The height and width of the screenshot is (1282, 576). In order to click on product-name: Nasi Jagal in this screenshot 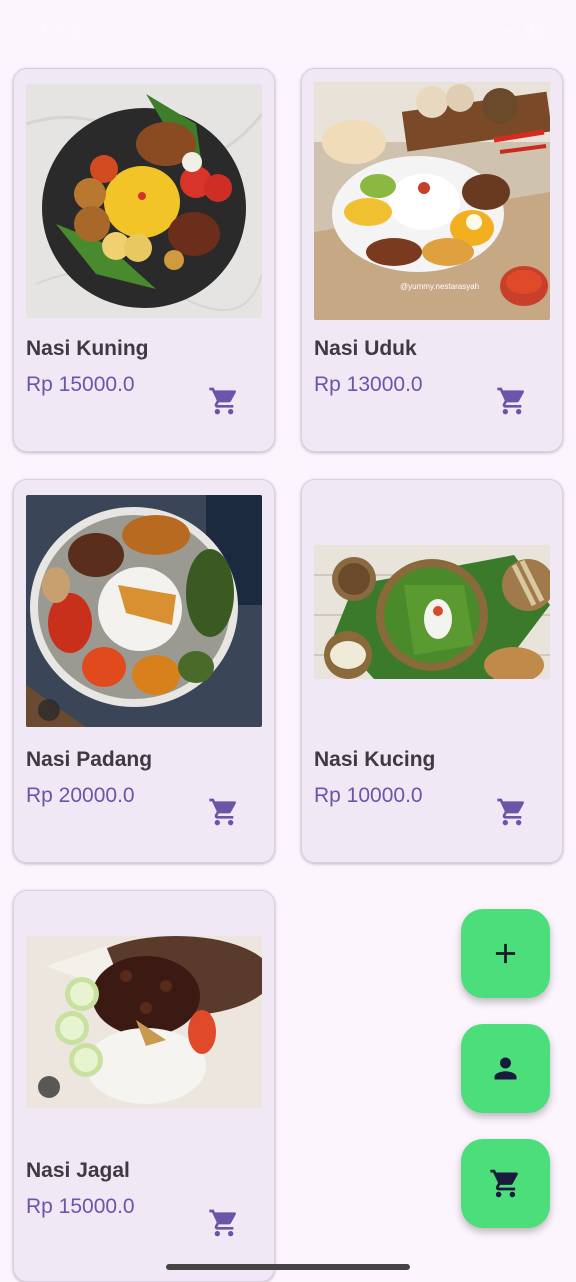, I will do `click(78, 1170)`.